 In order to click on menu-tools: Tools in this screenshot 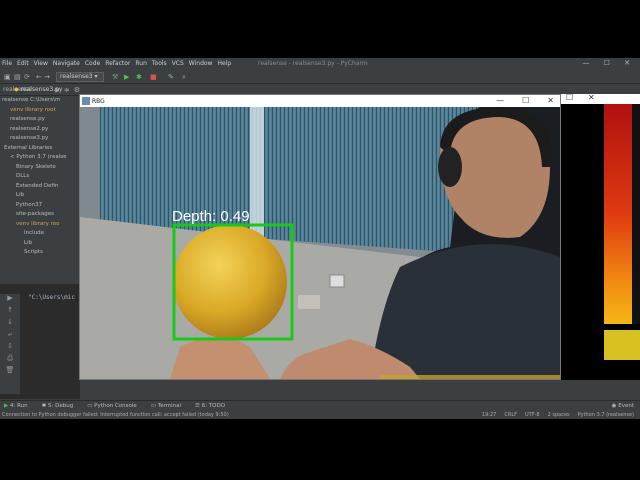, I will do `click(159, 65)`.